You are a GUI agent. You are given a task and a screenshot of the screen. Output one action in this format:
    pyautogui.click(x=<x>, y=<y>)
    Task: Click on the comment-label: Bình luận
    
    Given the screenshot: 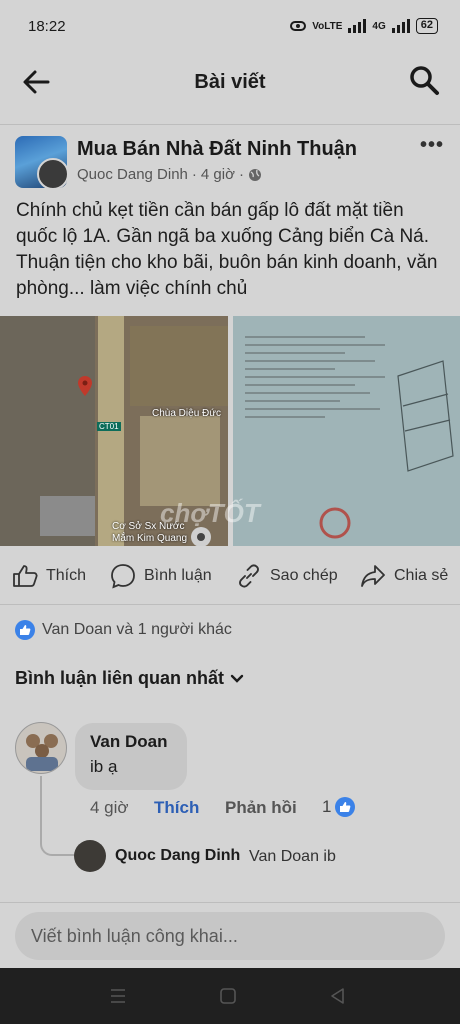 What is the action you would take?
    pyautogui.click(x=178, y=575)
    